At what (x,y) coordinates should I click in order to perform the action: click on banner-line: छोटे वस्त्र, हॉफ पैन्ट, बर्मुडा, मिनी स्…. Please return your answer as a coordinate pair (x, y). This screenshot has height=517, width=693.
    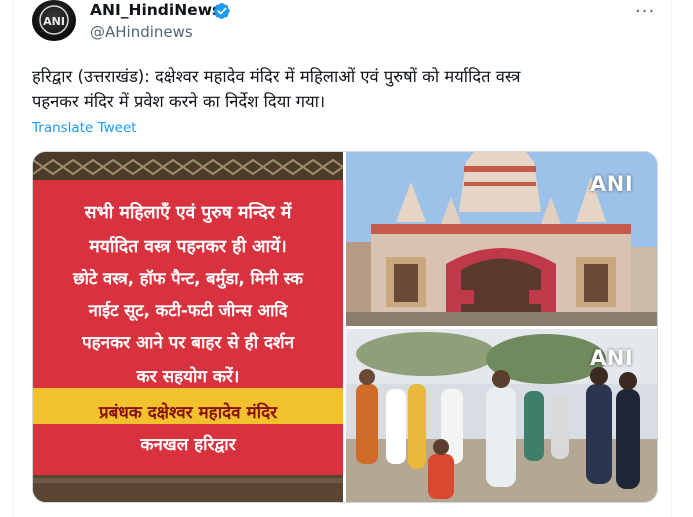
    Looking at the image, I should click on (188, 278).